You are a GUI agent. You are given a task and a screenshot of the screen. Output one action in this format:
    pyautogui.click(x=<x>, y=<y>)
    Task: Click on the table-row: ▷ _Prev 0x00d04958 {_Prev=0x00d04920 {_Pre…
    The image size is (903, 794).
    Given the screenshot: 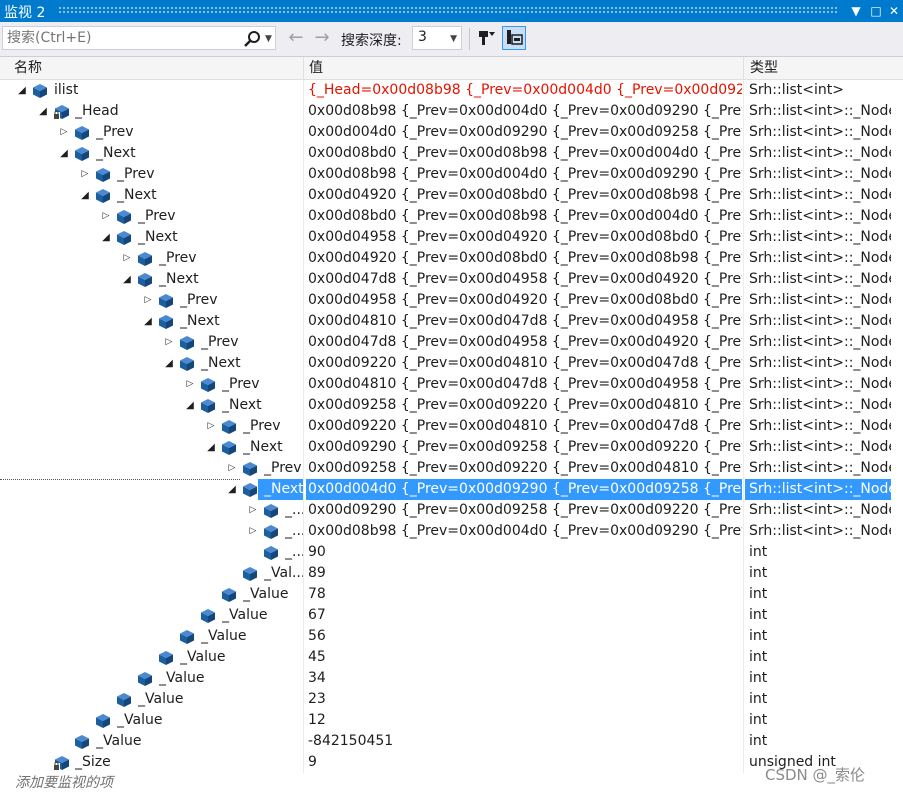 What is the action you would take?
    pyautogui.click(x=451, y=300)
    